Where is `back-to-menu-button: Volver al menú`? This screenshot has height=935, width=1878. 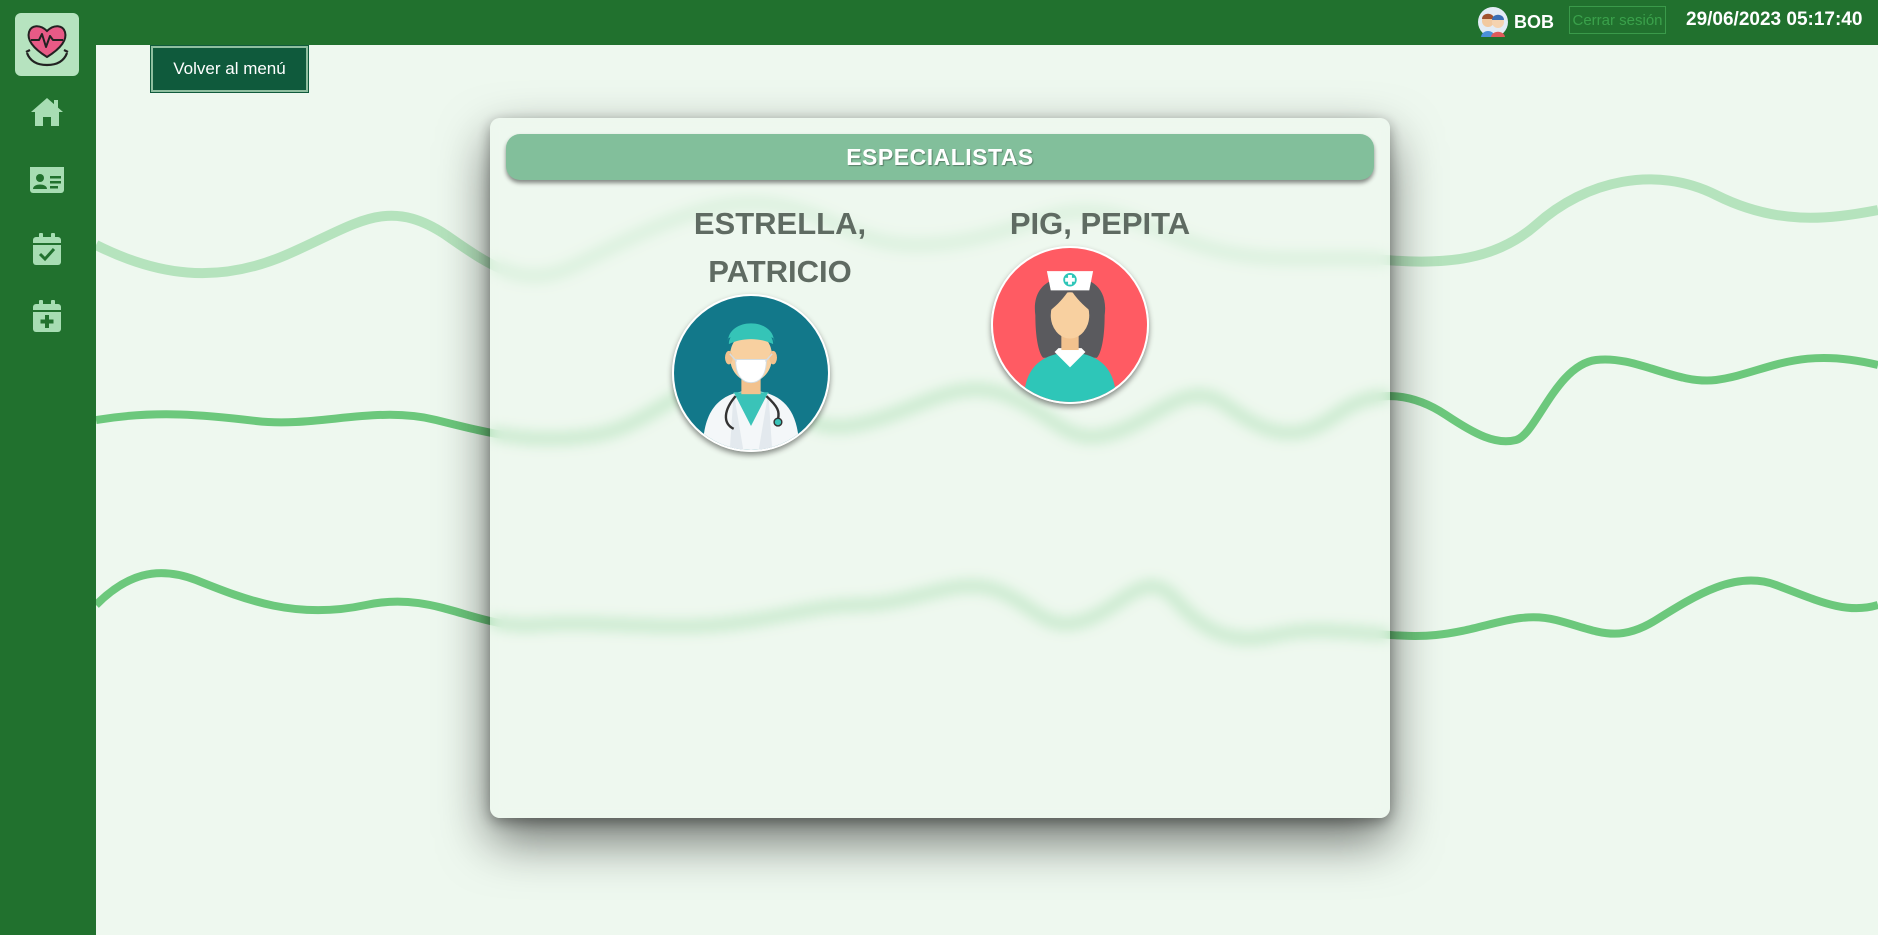 back-to-menu-button: Volver al menú is located at coordinates (229, 69).